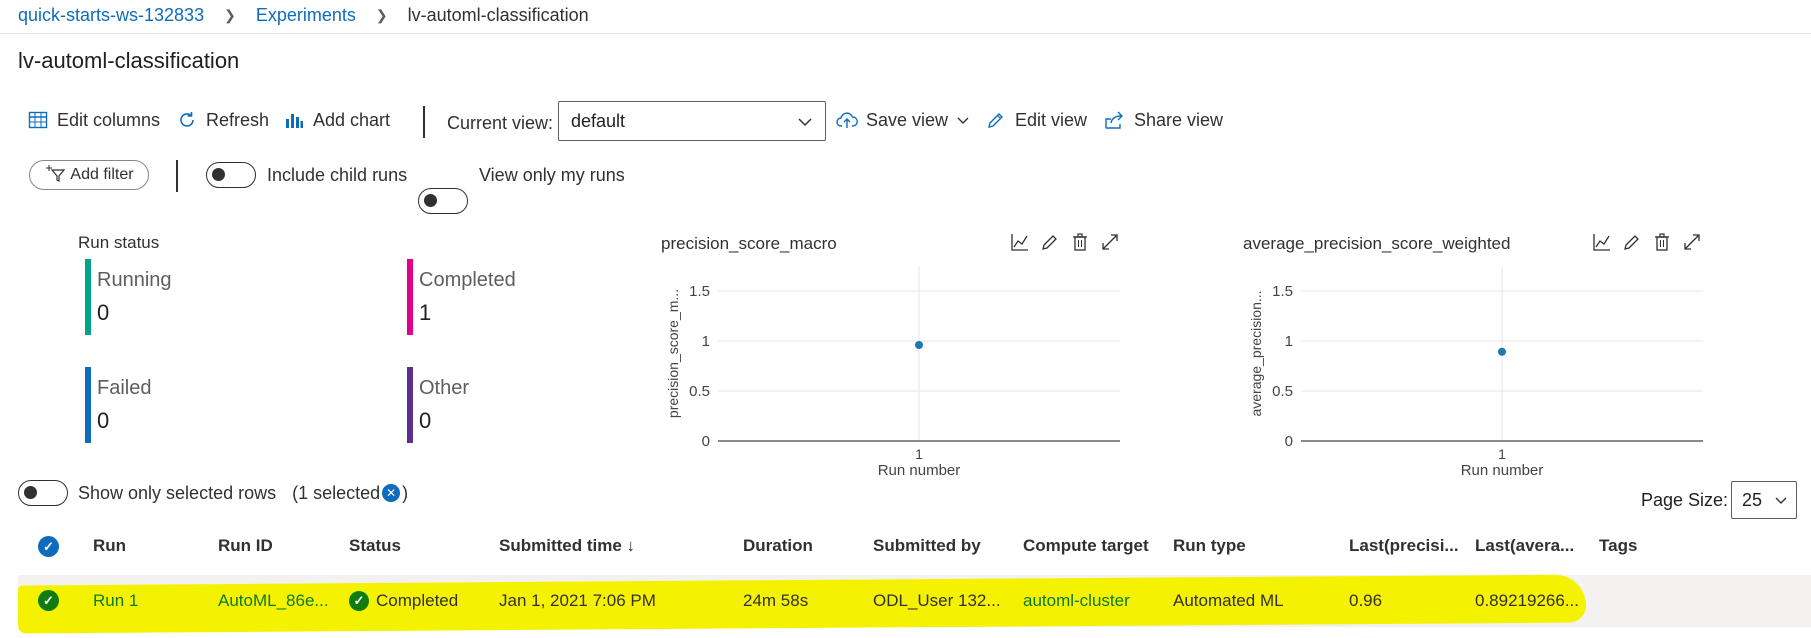 The height and width of the screenshot is (638, 1811). Describe the element at coordinates (245, 546) in the screenshot. I see `column-header-run-id: Run ID` at that location.